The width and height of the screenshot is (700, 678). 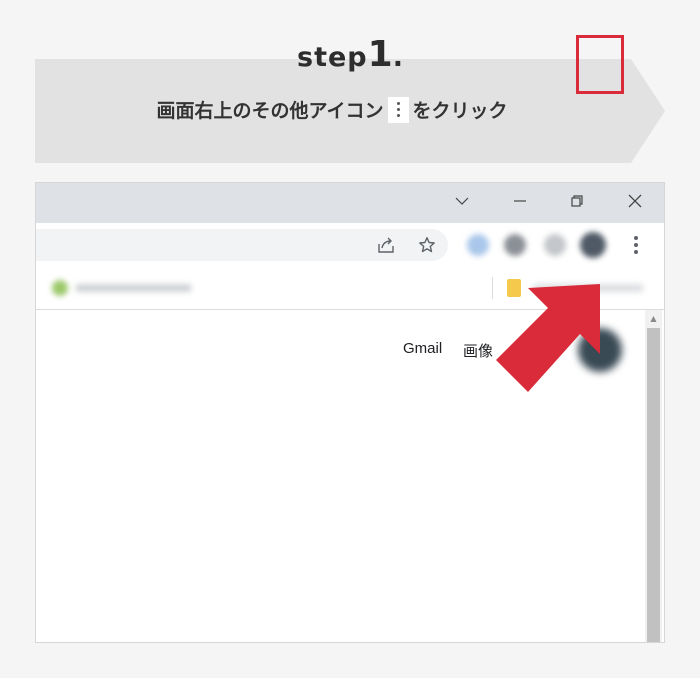 What do you see at coordinates (270, 111) in the screenshot?
I see `instruction-before: 画面右上のその他アイコン` at bounding box center [270, 111].